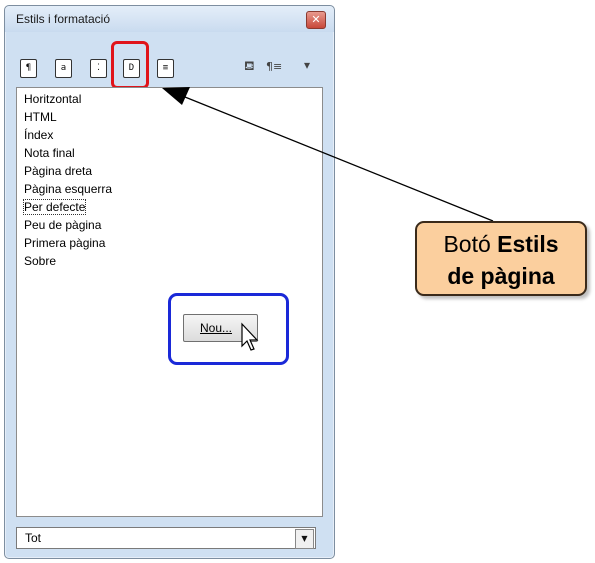 This screenshot has height=563, width=595. Describe the element at coordinates (528, 244) in the screenshot. I see `callout-line1-bold: Estils` at that location.